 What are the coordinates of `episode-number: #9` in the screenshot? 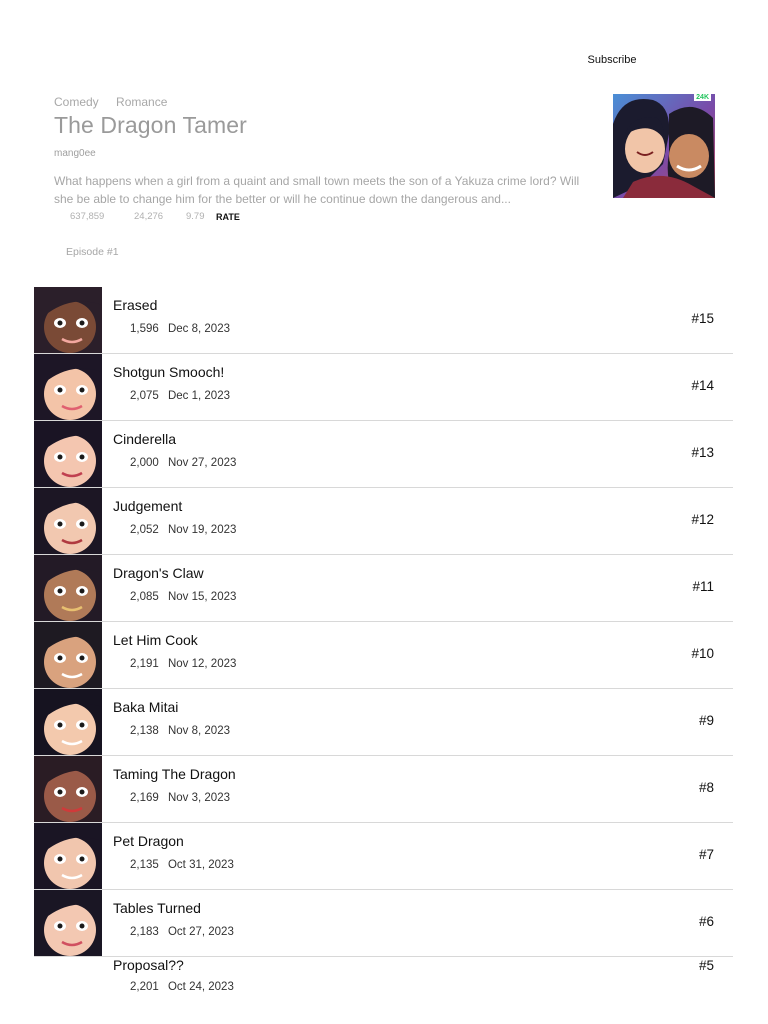 It's located at (706, 720).